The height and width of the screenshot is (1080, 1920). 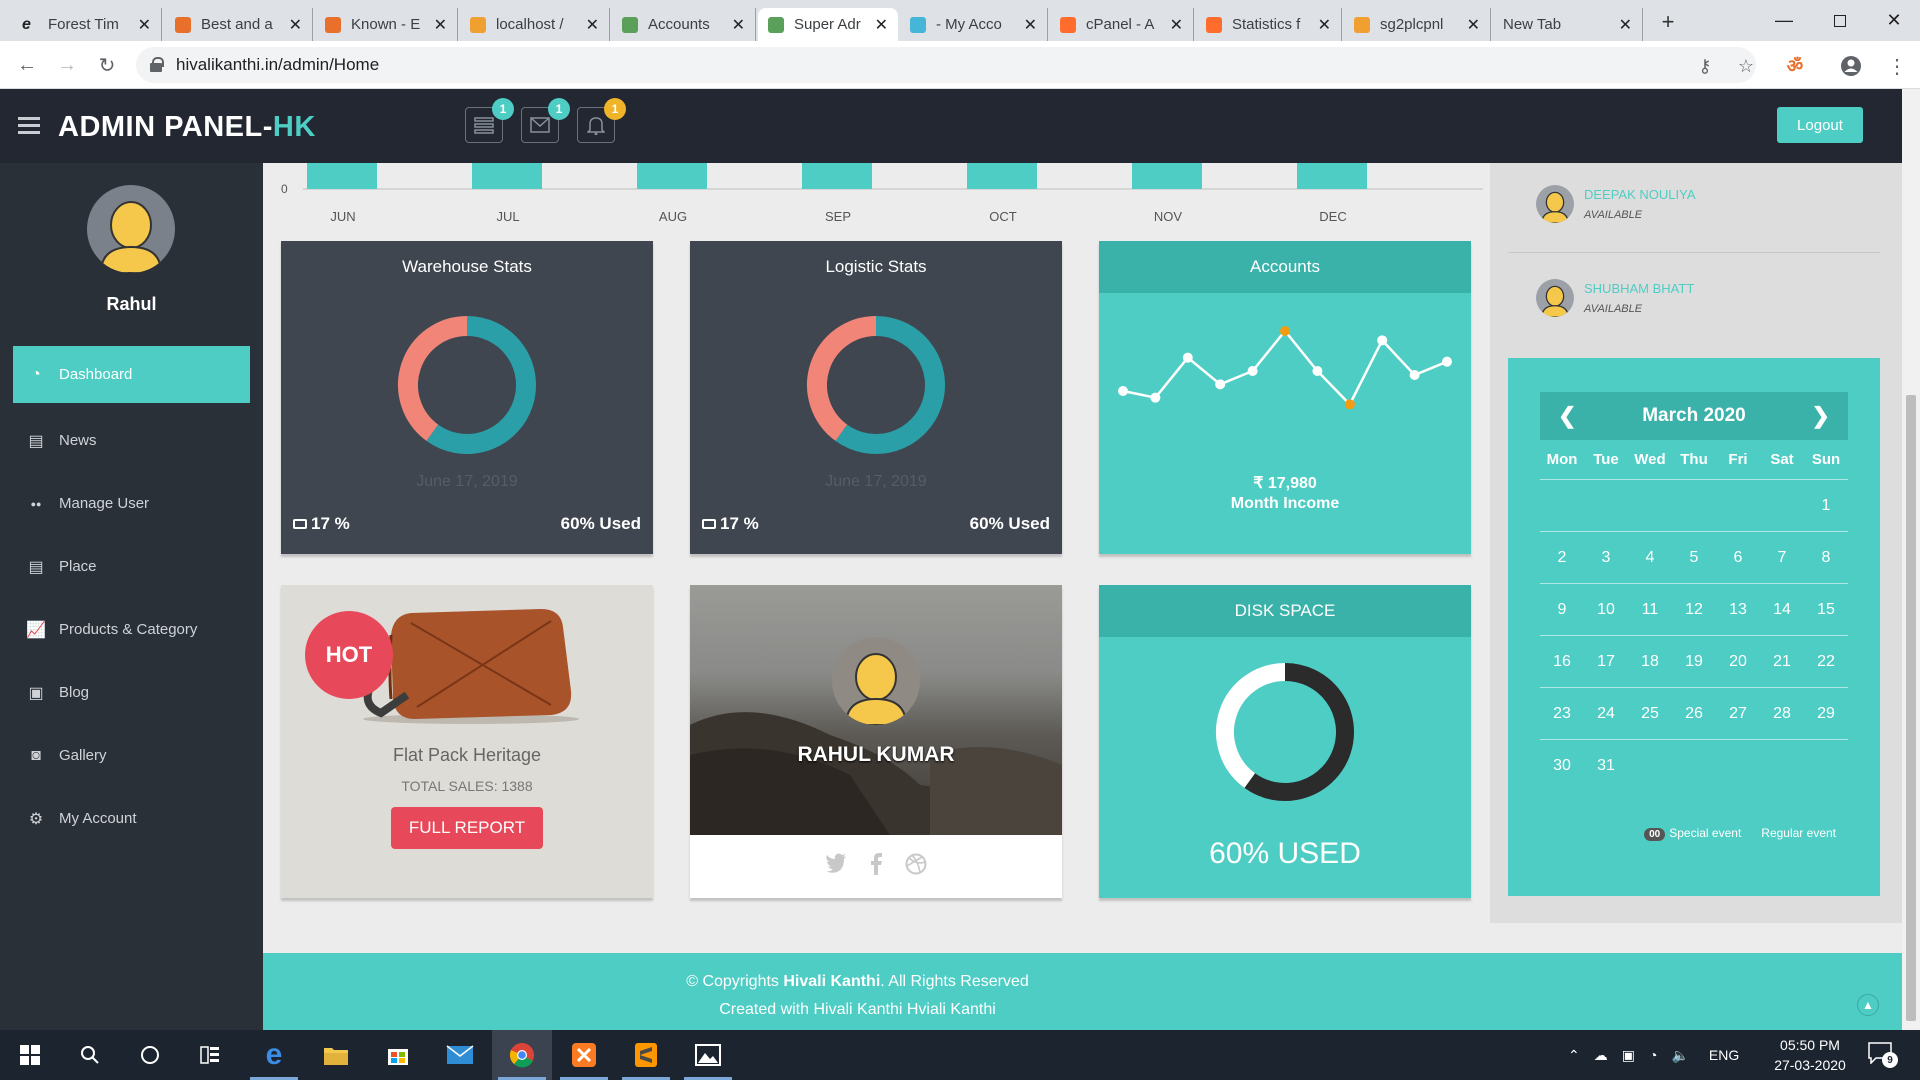 I want to click on xampp-app-icon, so click(x=584, y=1055).